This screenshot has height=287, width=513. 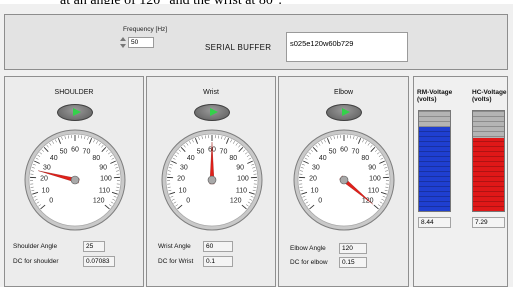 I want to click on rm-voltage-tank, so click(x=434, y=161).